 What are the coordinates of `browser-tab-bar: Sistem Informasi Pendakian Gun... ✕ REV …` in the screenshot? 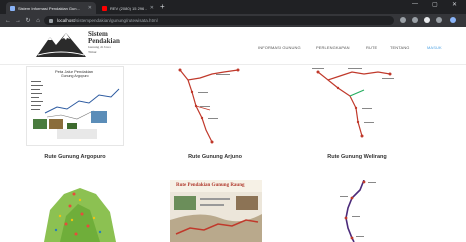 It's located at (233, 7).